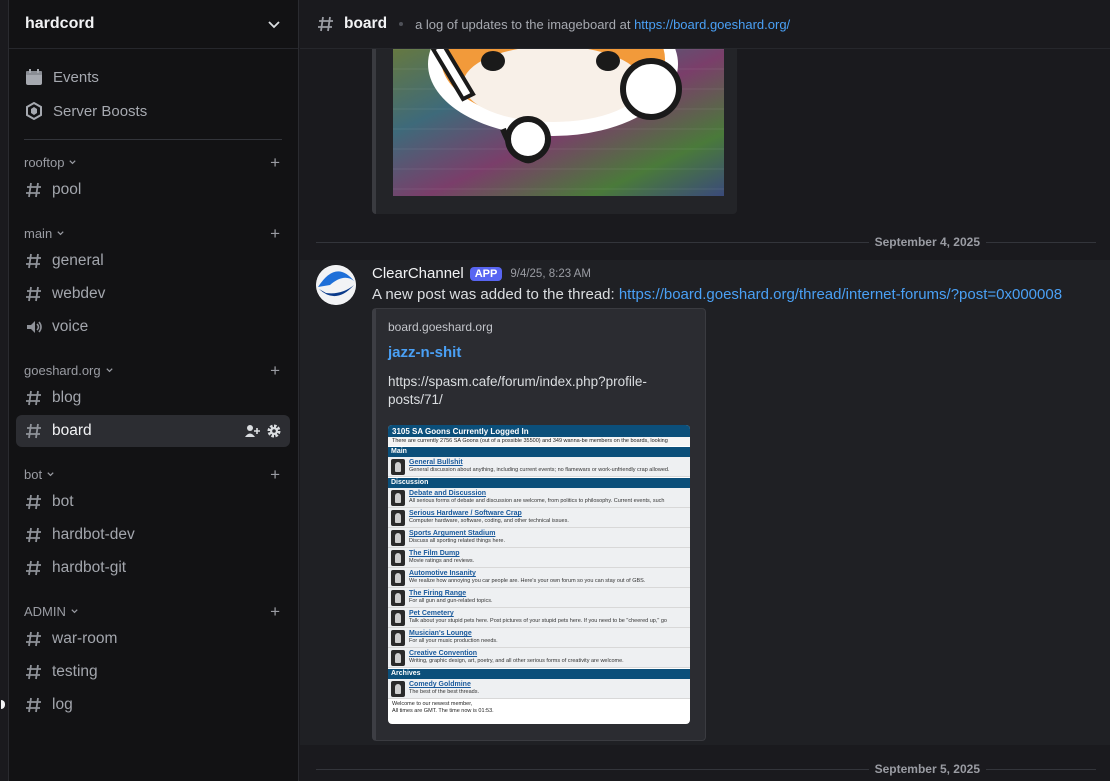 The image size is (1110, 781). What do you see at coordinates (153, 111) in the screenshot?
I see `server-boosts-item: Server Boosts` at bounding box center [153, 111].